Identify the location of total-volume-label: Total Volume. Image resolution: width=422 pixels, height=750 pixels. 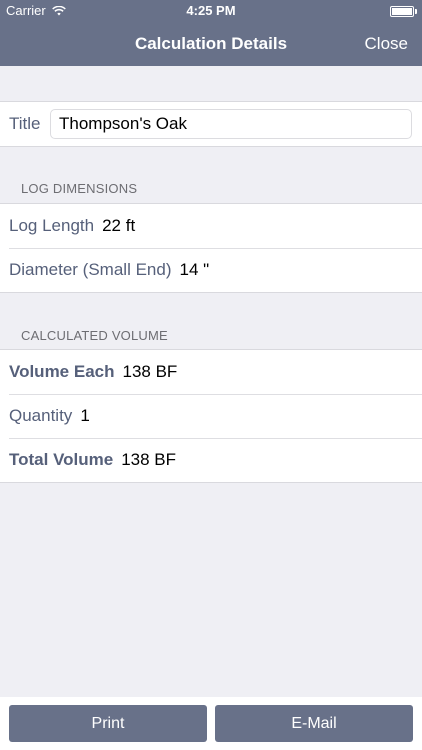
(61, 459).